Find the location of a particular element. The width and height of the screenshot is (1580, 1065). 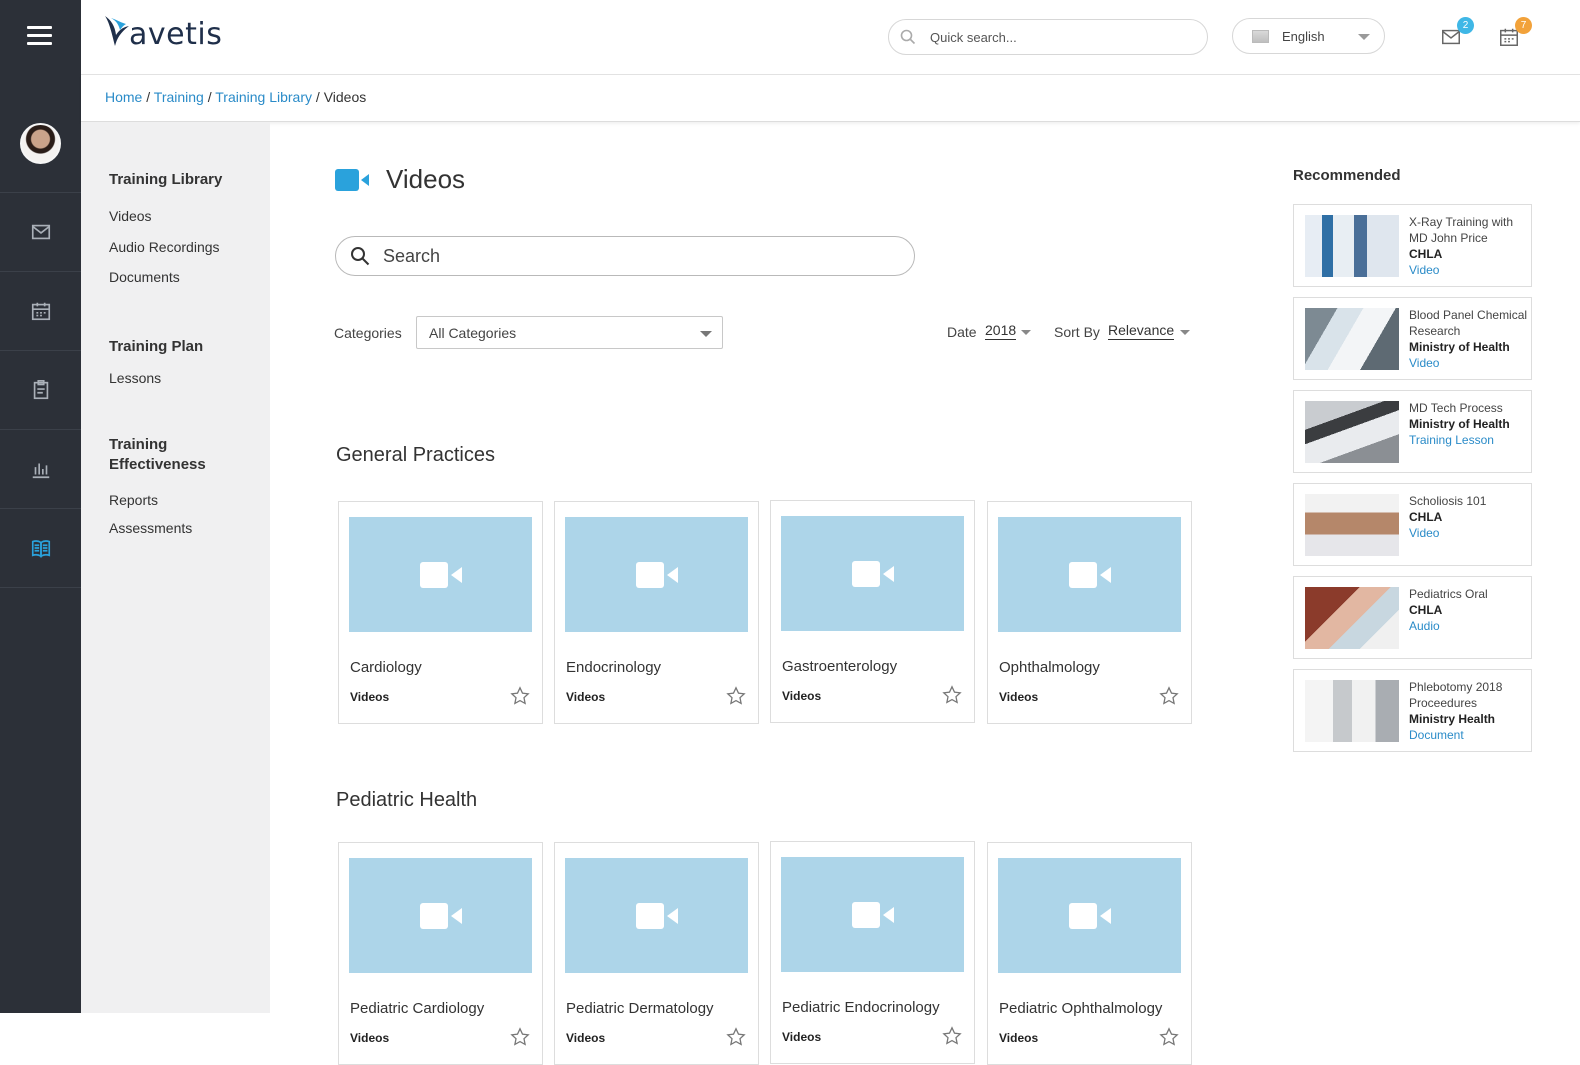

recommended-item: Pediatrics Oral CHLA Audio is located at coordinates (1412, 617).